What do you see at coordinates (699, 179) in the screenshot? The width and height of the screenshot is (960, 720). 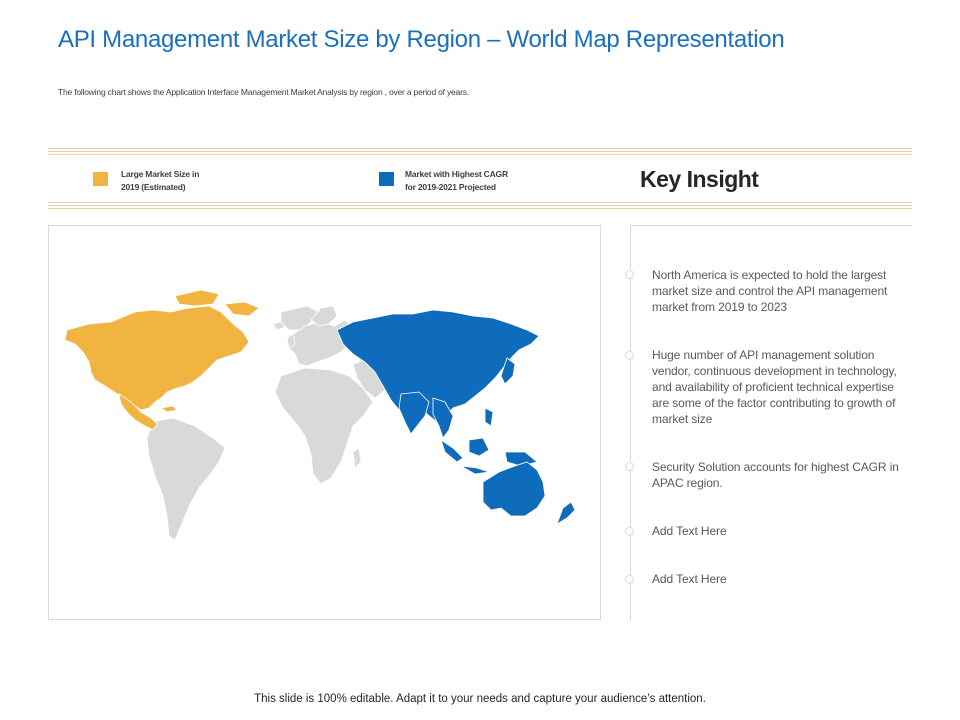 I see `key-insight-heading: Key Insight` at bounding box center [699, 179].